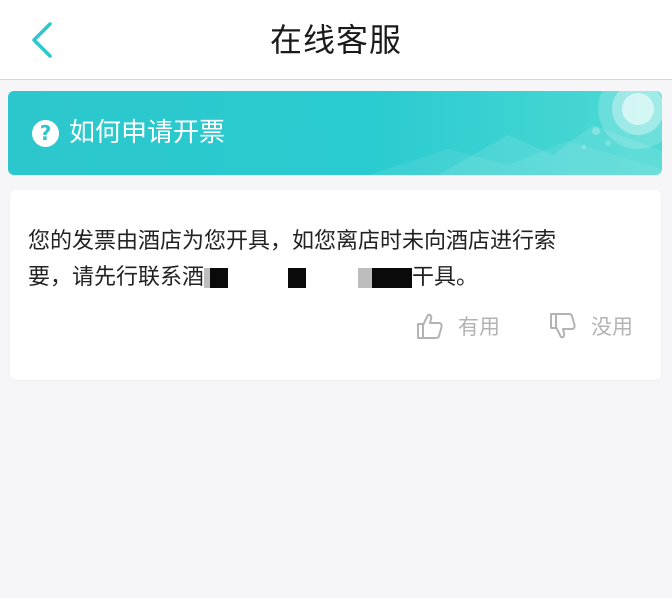 The height and width of the screenshot is (598, 672). Describe the element at coordinates (335, 133) in the screenshot. I see `faq-question-banner: ? 如何申请开票` at that location.